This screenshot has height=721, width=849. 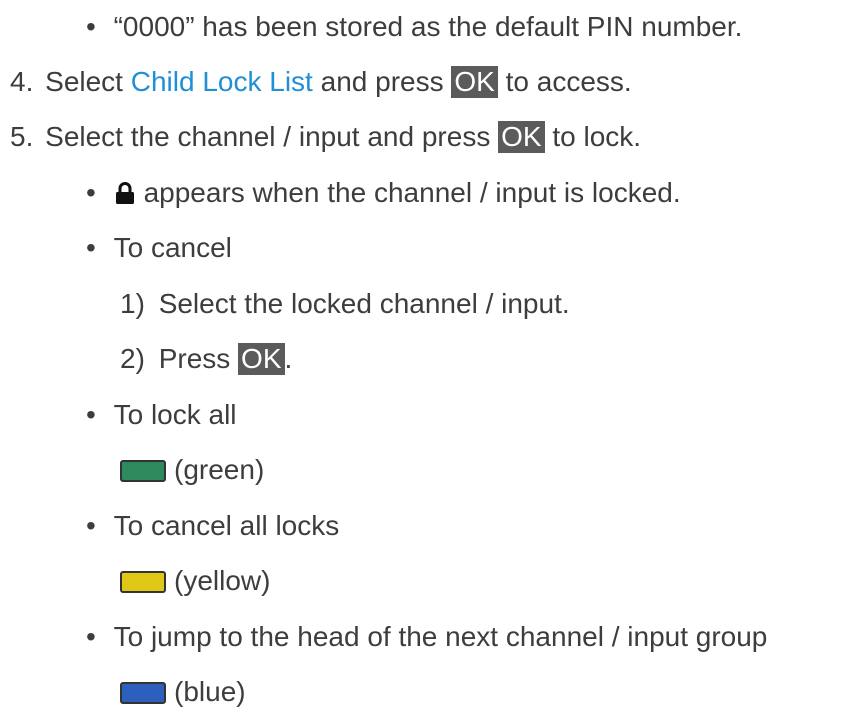 What do you see at coordinates (172, 247) in the screenshot?
I see `to-cancel-heading: To cancel` at bounding box center [172, 247].